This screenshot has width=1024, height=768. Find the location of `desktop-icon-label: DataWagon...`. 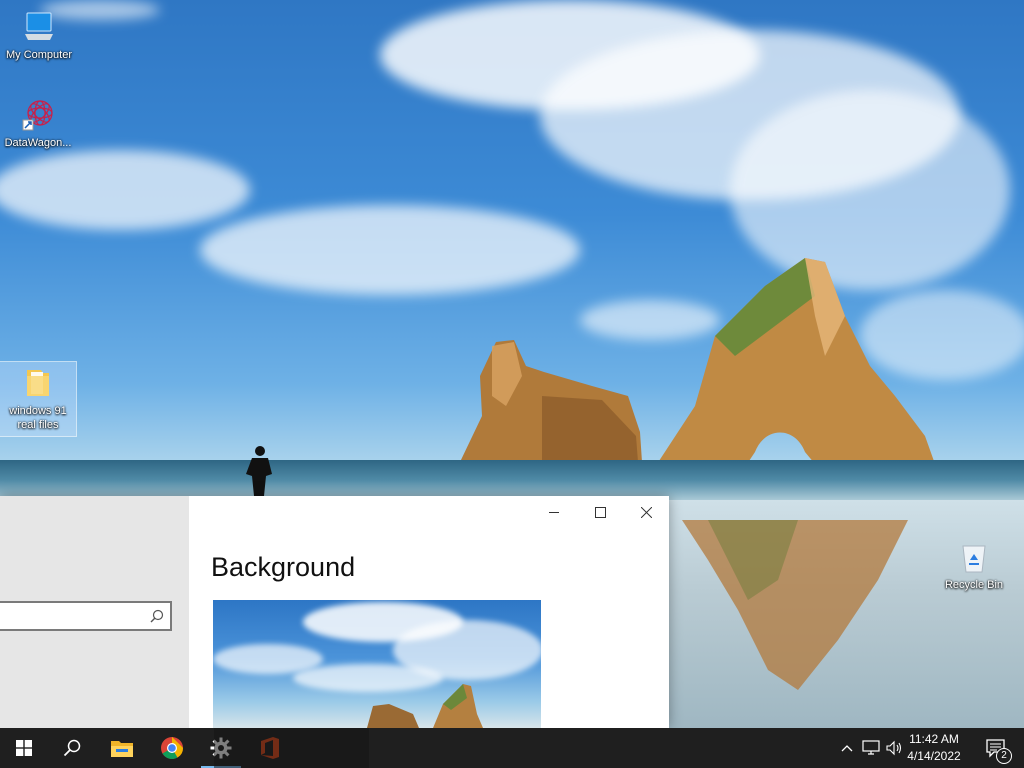

desktop-icon-label: DataWagon... is located at coordinates (38, 143).